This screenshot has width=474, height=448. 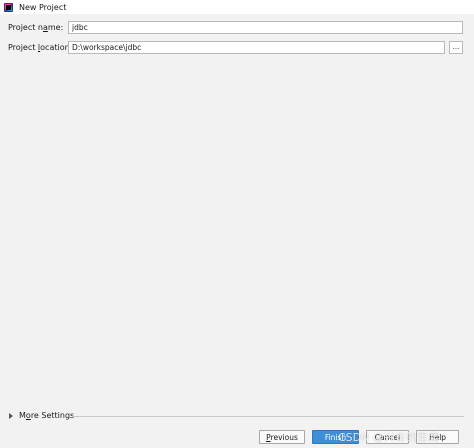 I want to click on finish-button: Finish, so click(x=335, y=437).